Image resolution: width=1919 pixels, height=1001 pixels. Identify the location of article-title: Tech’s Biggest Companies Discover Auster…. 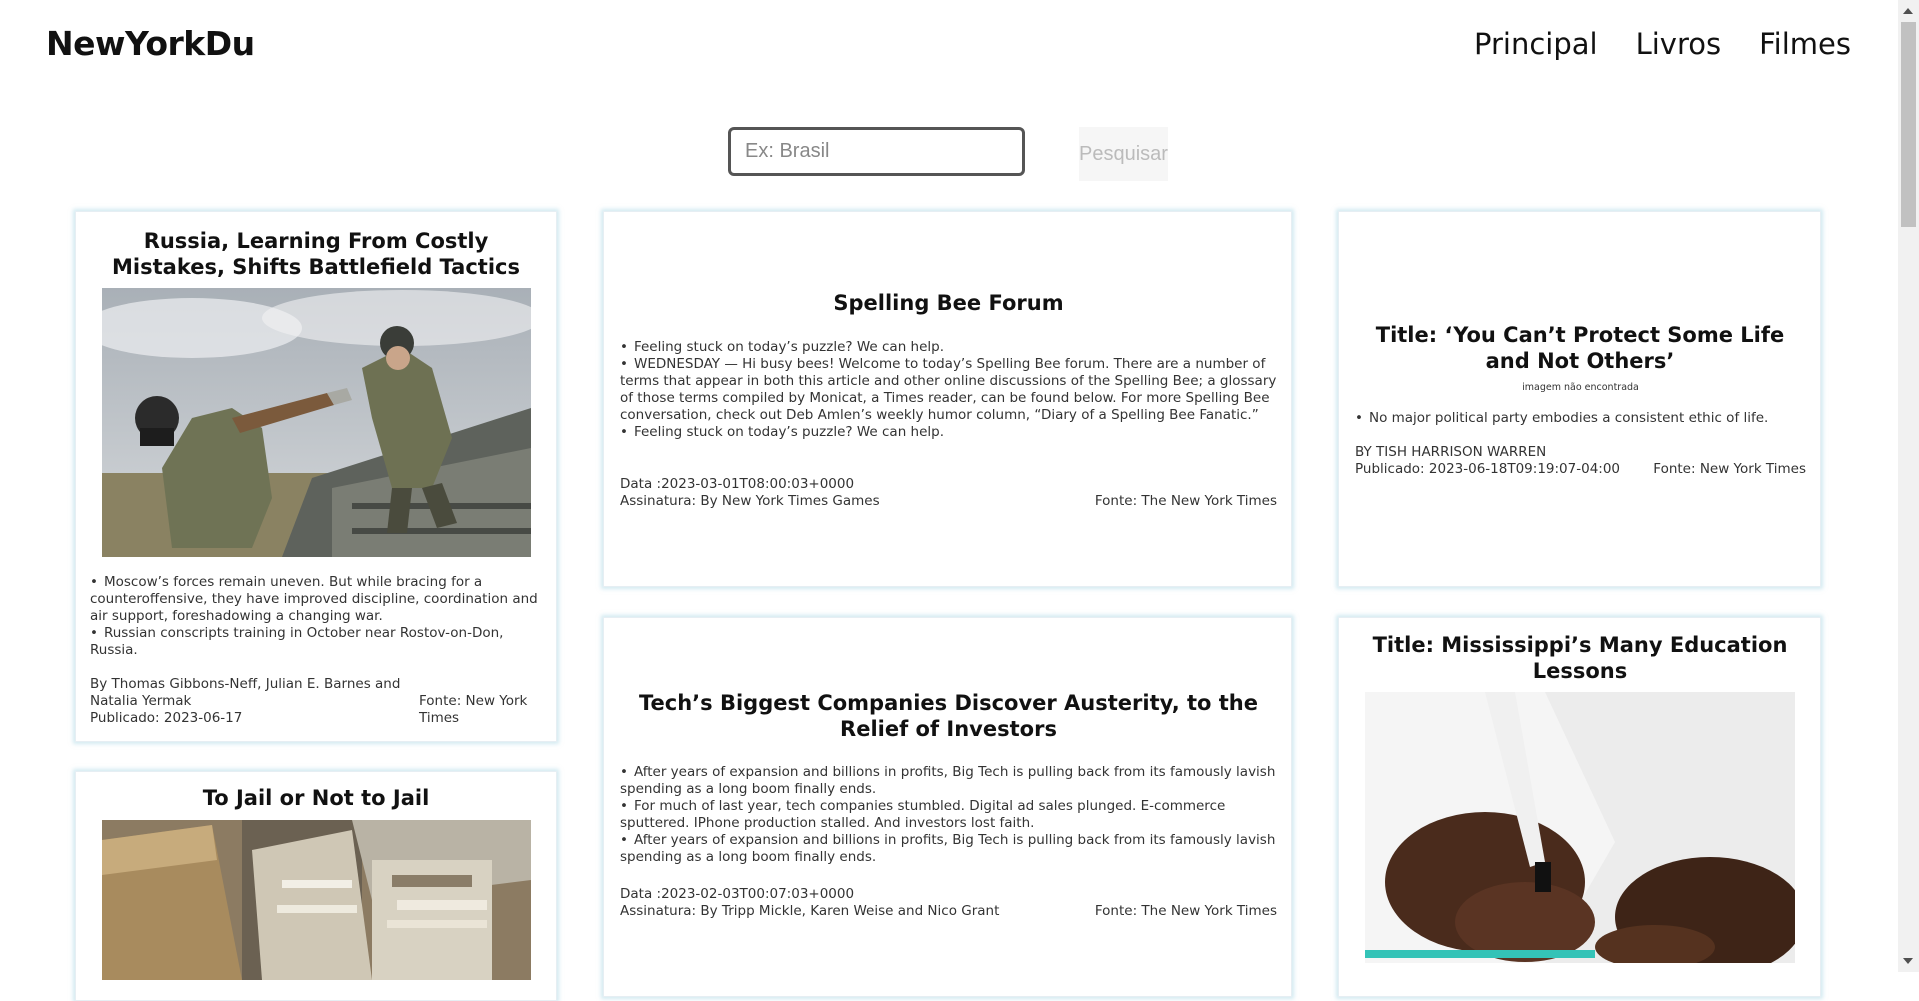
(948, 716).